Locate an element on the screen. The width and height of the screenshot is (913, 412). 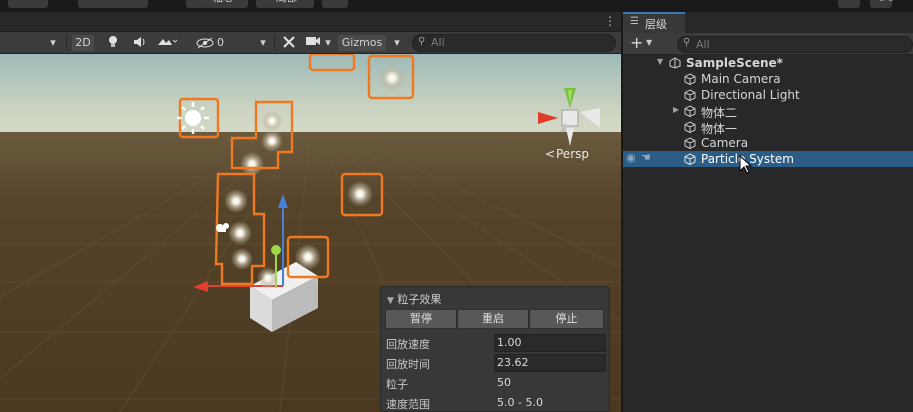
play-icon: ▶ is located at coordinates (849, 0).